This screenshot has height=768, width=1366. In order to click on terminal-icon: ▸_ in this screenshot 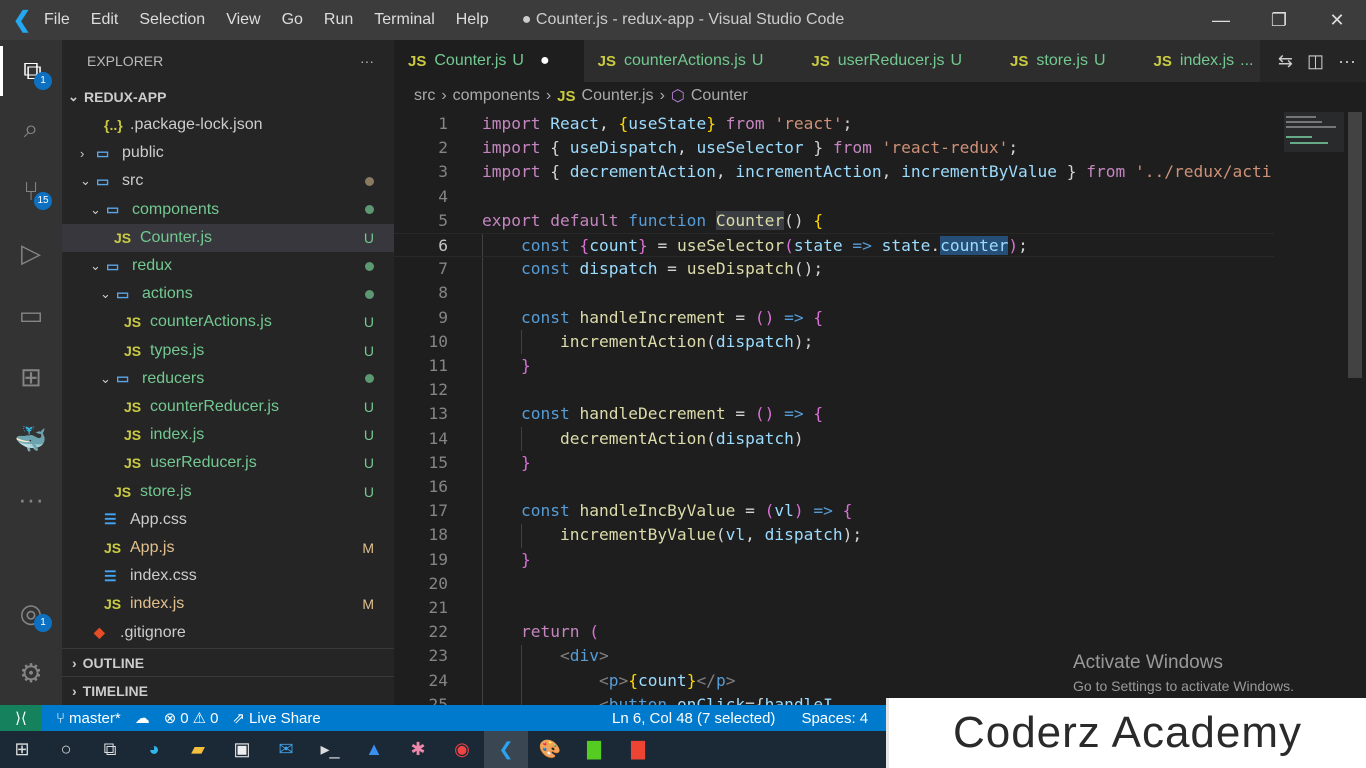, I will do `click(330, 749)`.